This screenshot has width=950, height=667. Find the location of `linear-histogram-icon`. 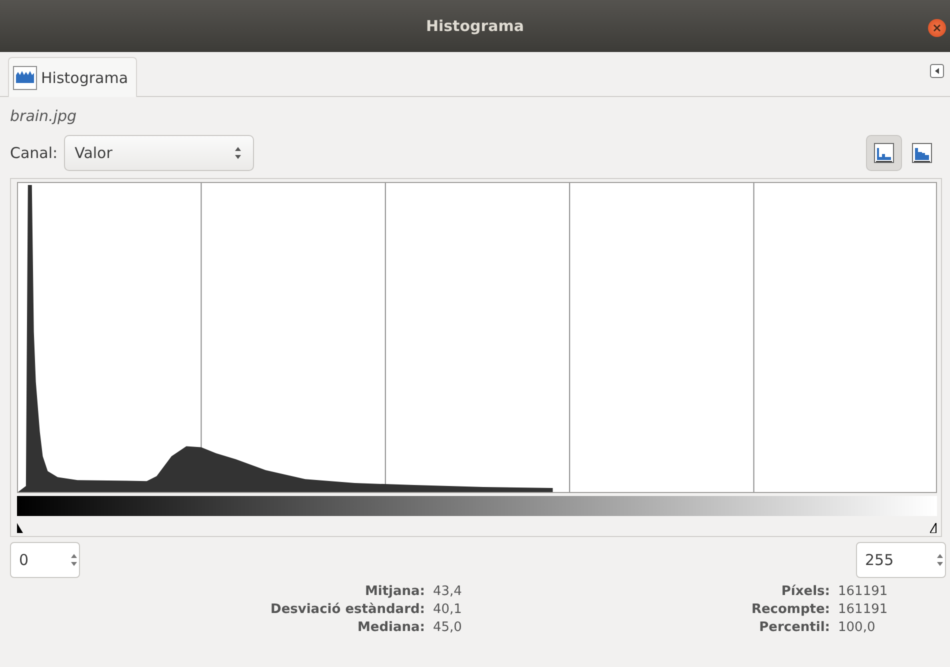

linear-histogram-icon is located at coordinates (884, 153).